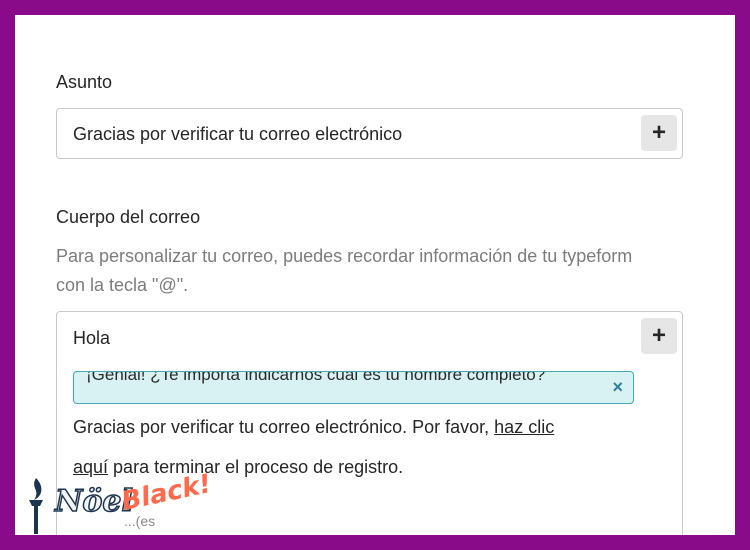  I want to click on body-line-2-text: para terminar el proceso de registro., so click(256, 467).